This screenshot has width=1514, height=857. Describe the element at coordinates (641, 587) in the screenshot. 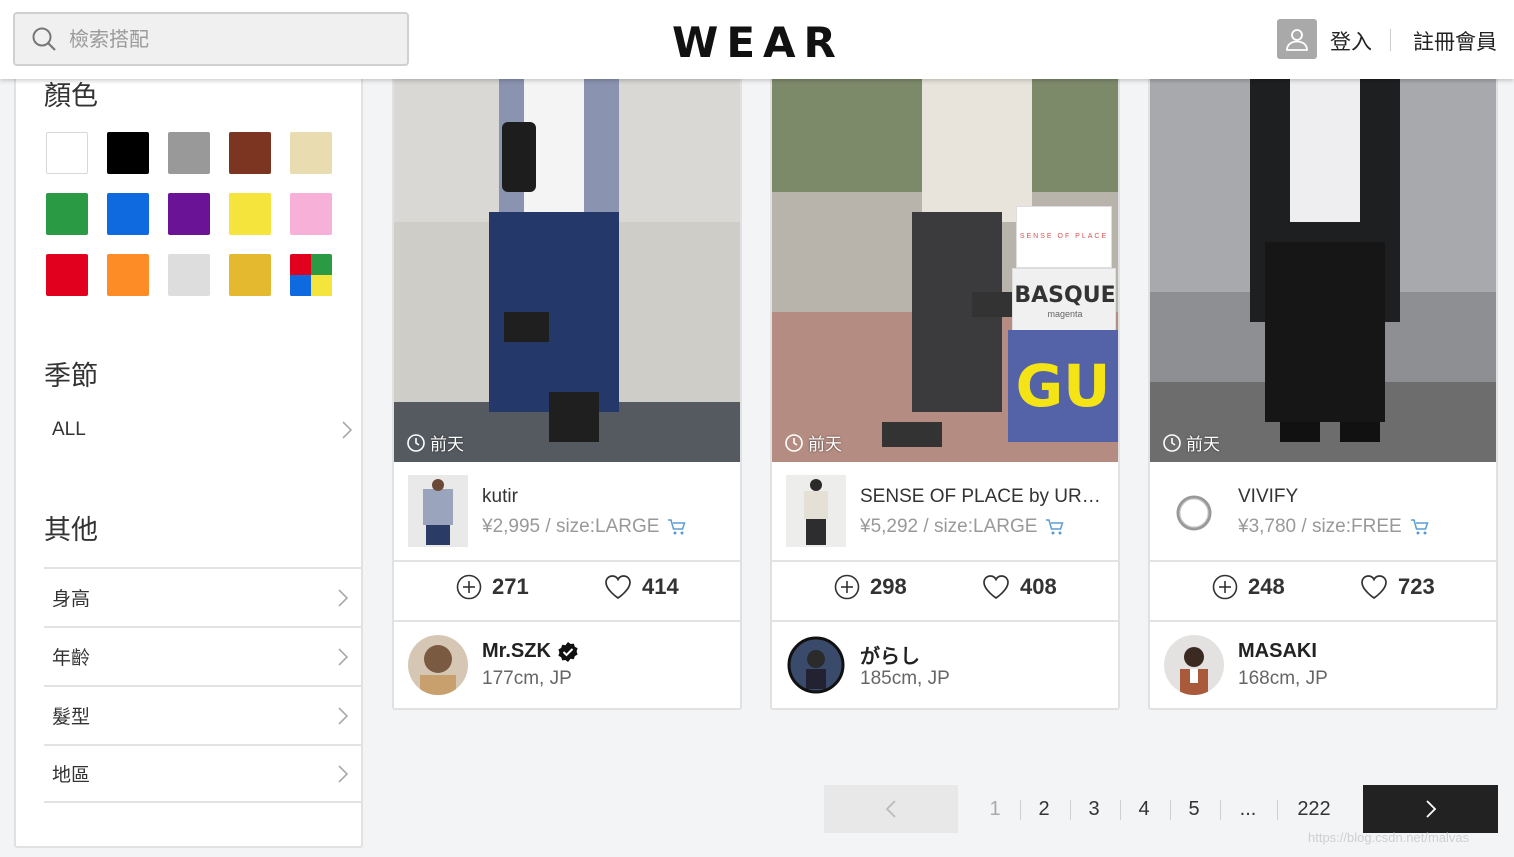

I see `like-button: 414` at that location.